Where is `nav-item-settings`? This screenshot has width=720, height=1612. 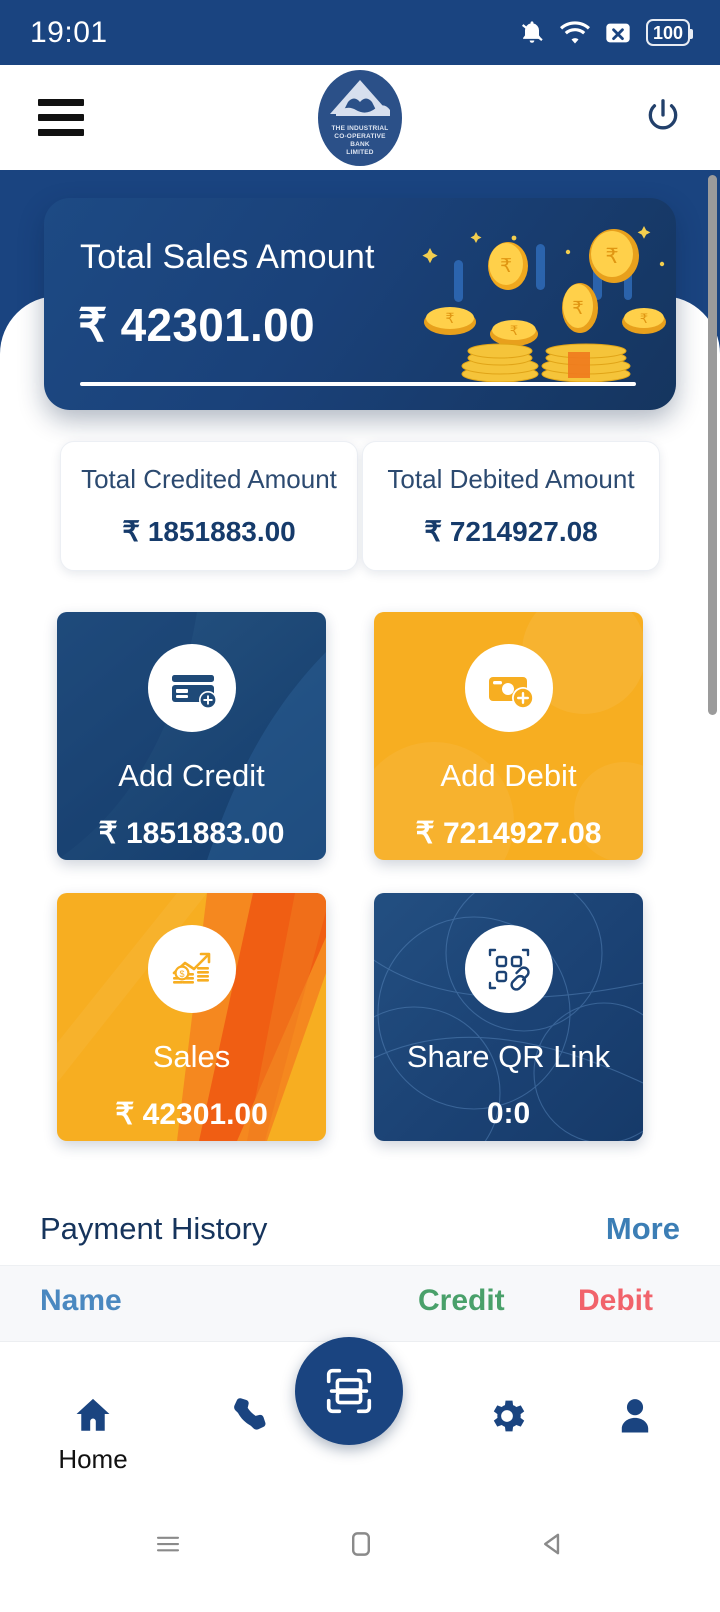 nav-item-settings is located at coordinates (507, 1420).